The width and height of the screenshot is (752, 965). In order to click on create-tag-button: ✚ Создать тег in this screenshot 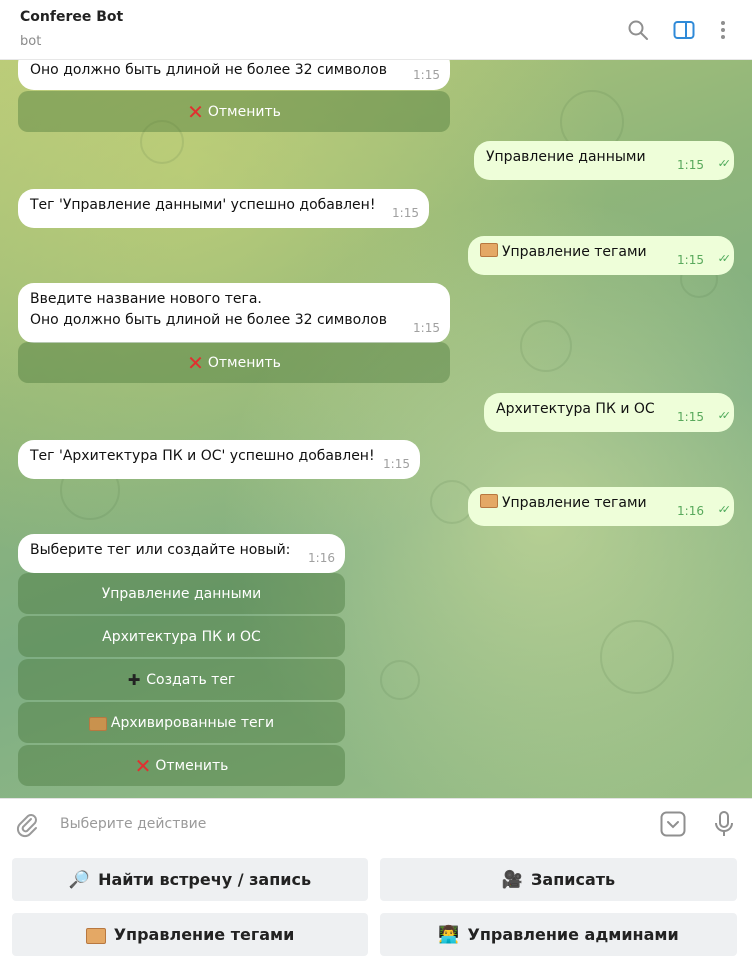, I will do `click(181, 679)`.